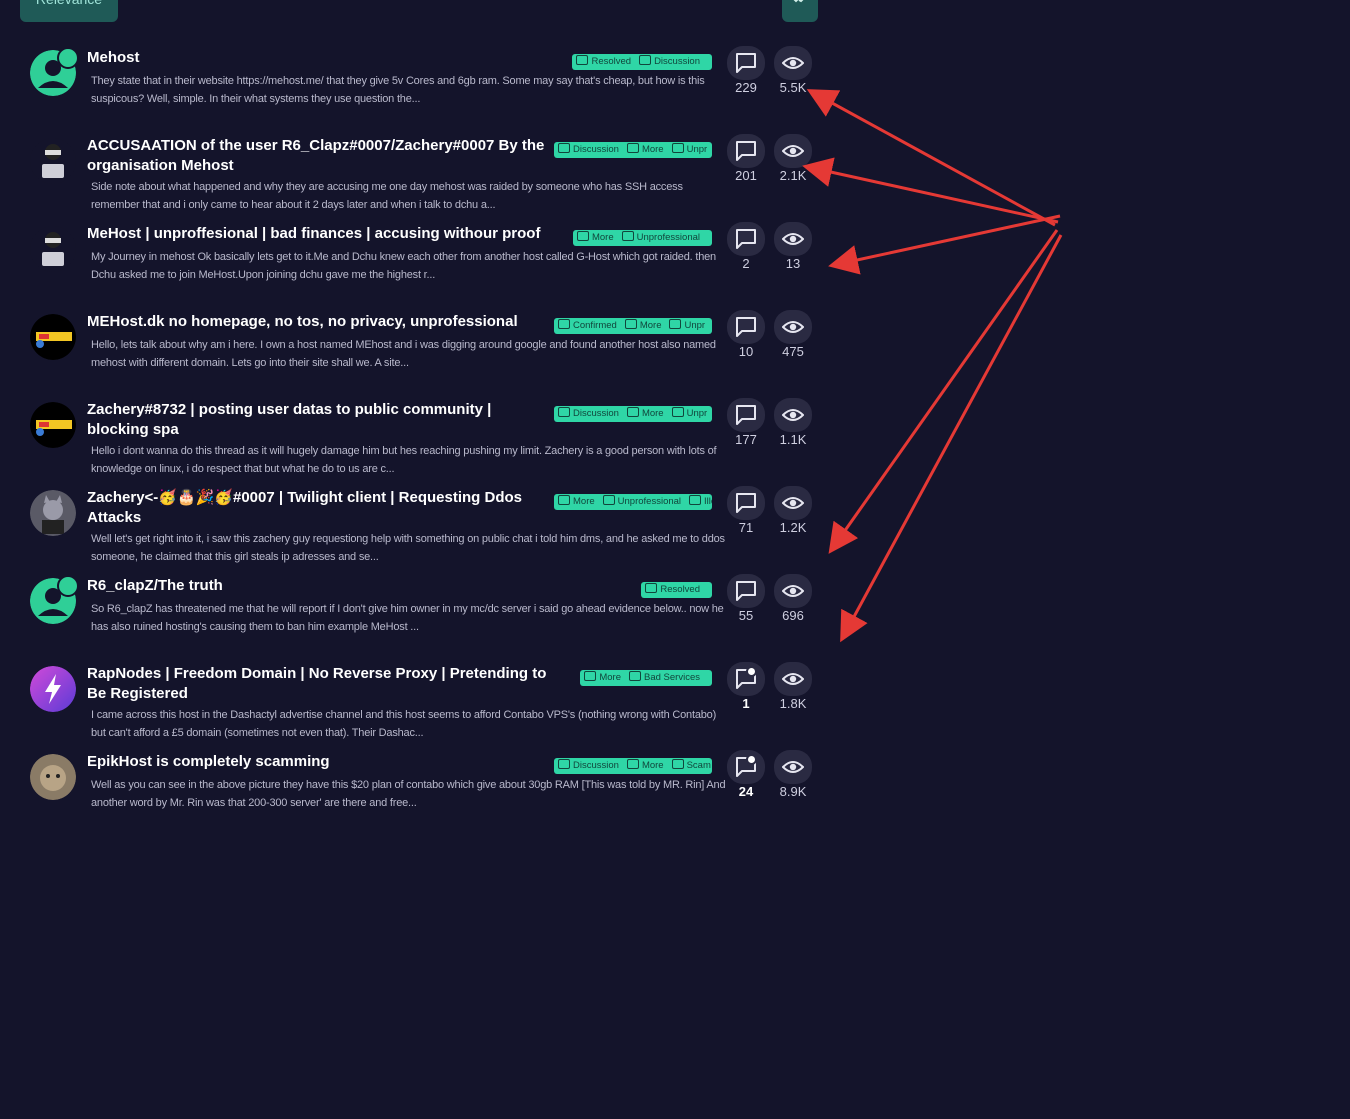 The image size is (1350, 1119). I want to click on lightning-avatar, so click(53, 689).